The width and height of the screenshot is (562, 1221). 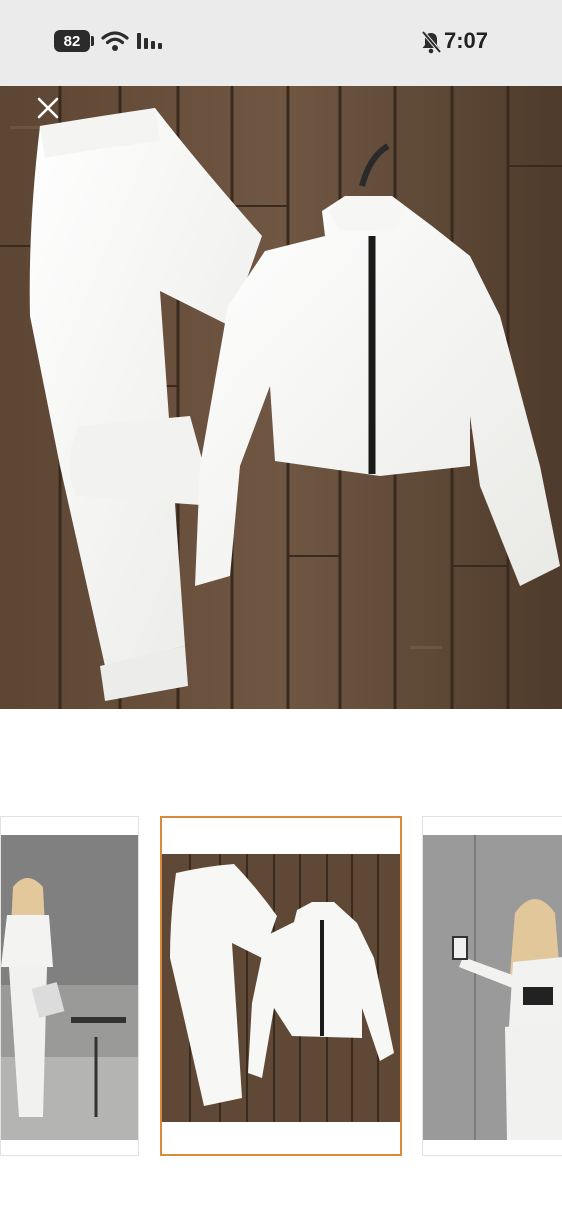 What do you see at coordinates (281, 43) in the screenshot?
I see `status-bar: 82 7:07` at bounding box center [281, 43].